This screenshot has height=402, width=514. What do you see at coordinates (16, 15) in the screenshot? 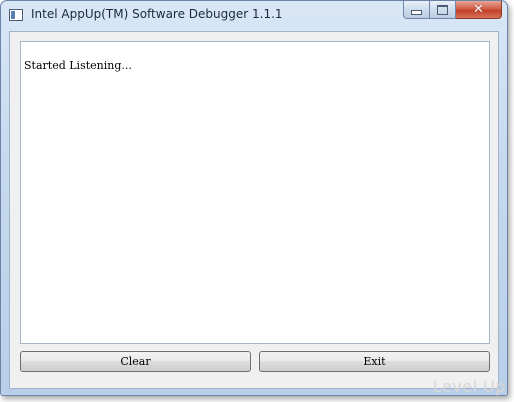
I see `app-window-icon` at bounding box center [16, 15].